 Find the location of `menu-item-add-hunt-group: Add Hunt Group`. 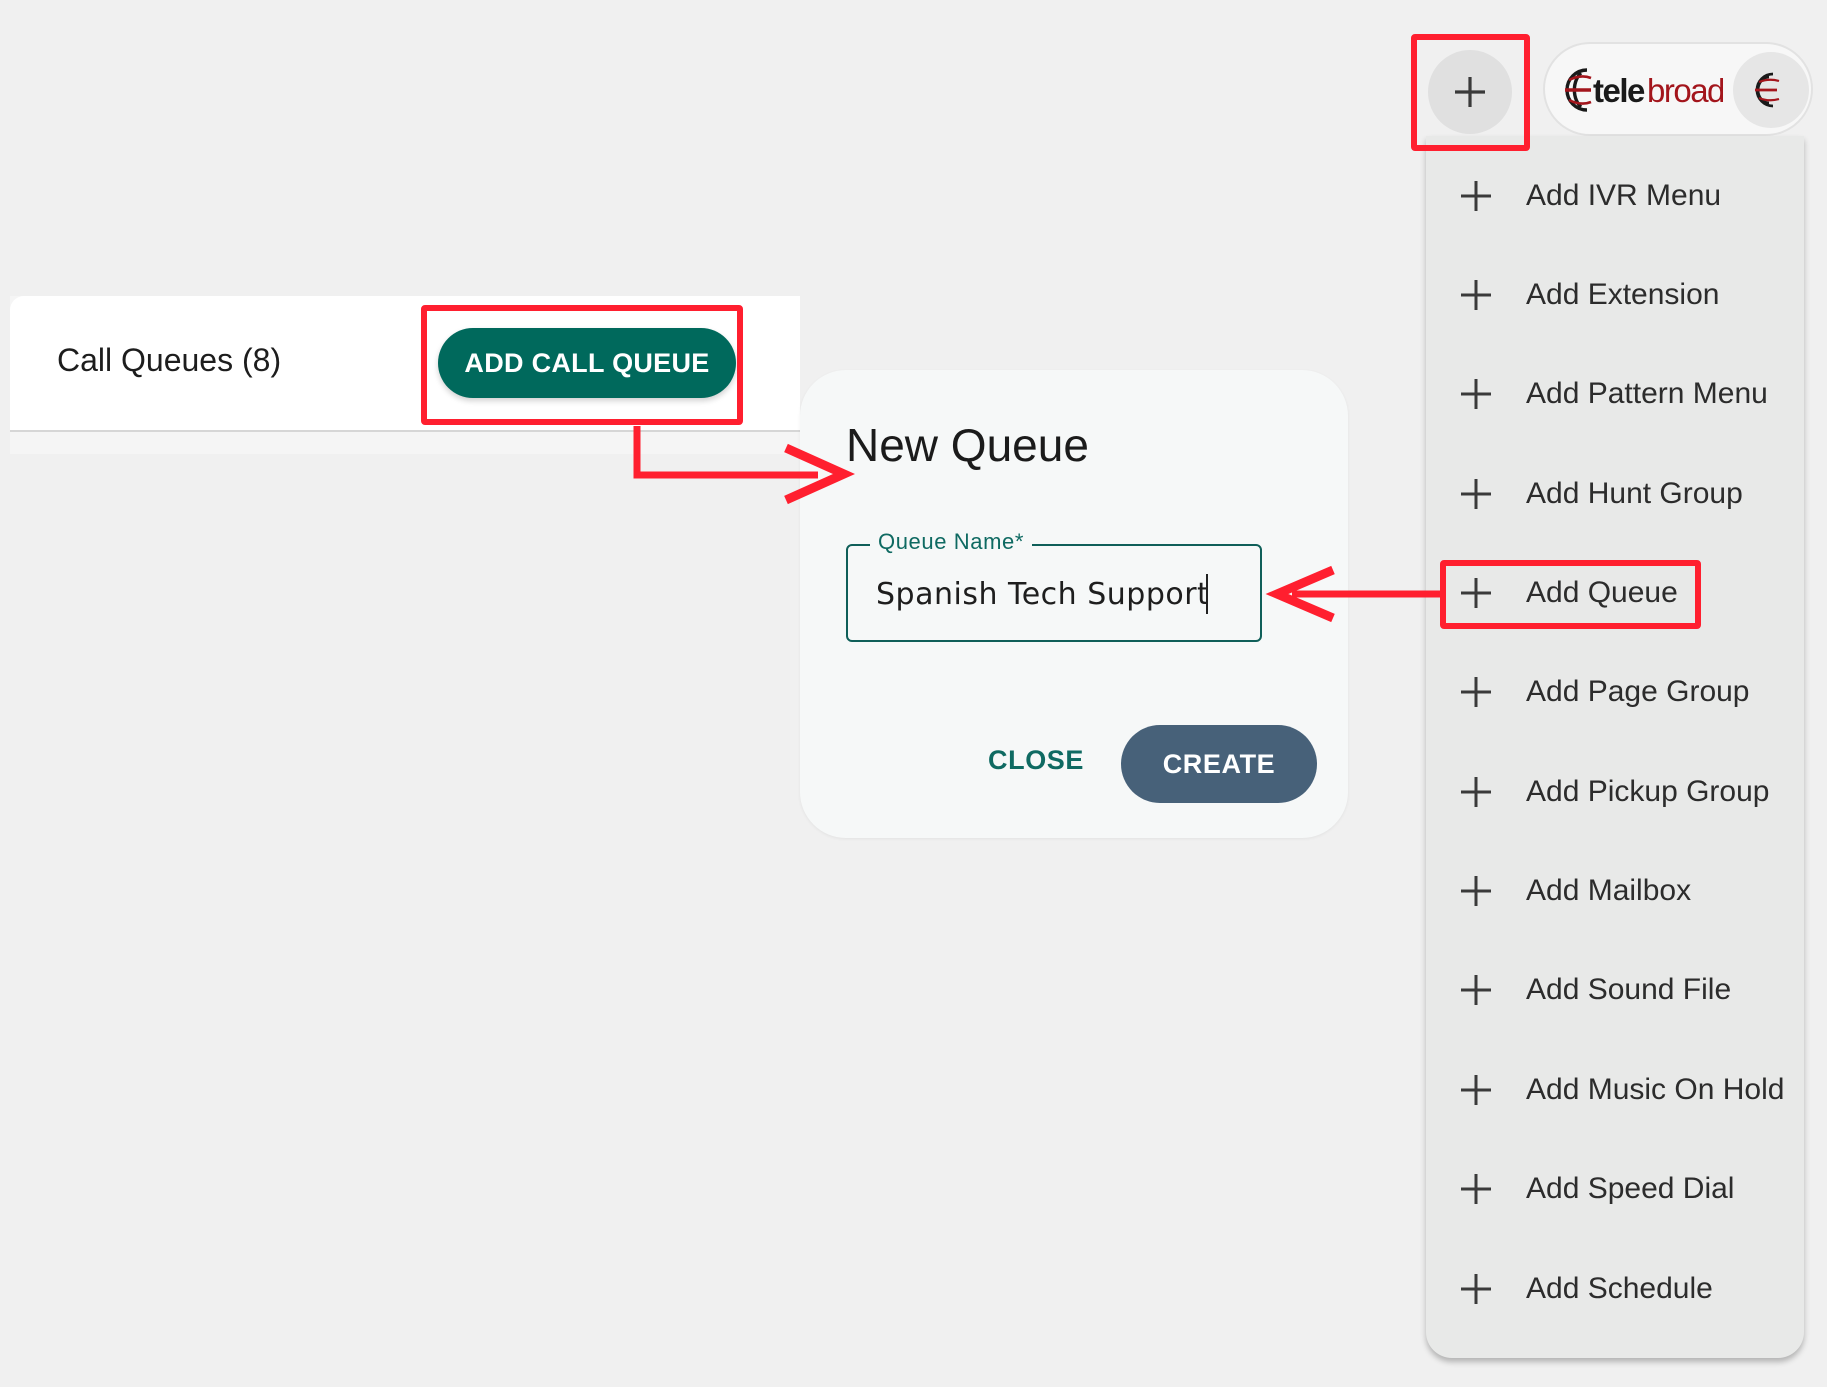

menu-item-add-hunt-group: Add Hunt Group is located at coordinates (1615, 493).